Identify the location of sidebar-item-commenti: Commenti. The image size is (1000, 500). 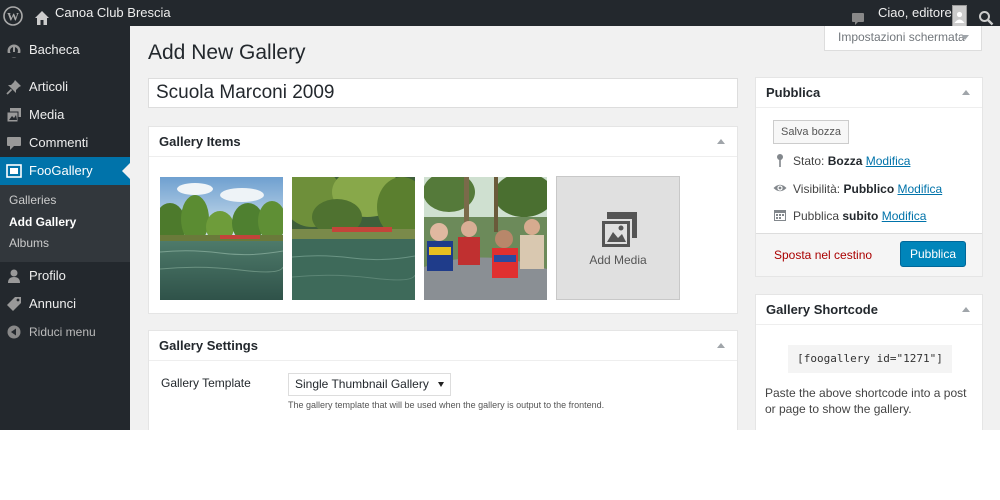
(65, 143).